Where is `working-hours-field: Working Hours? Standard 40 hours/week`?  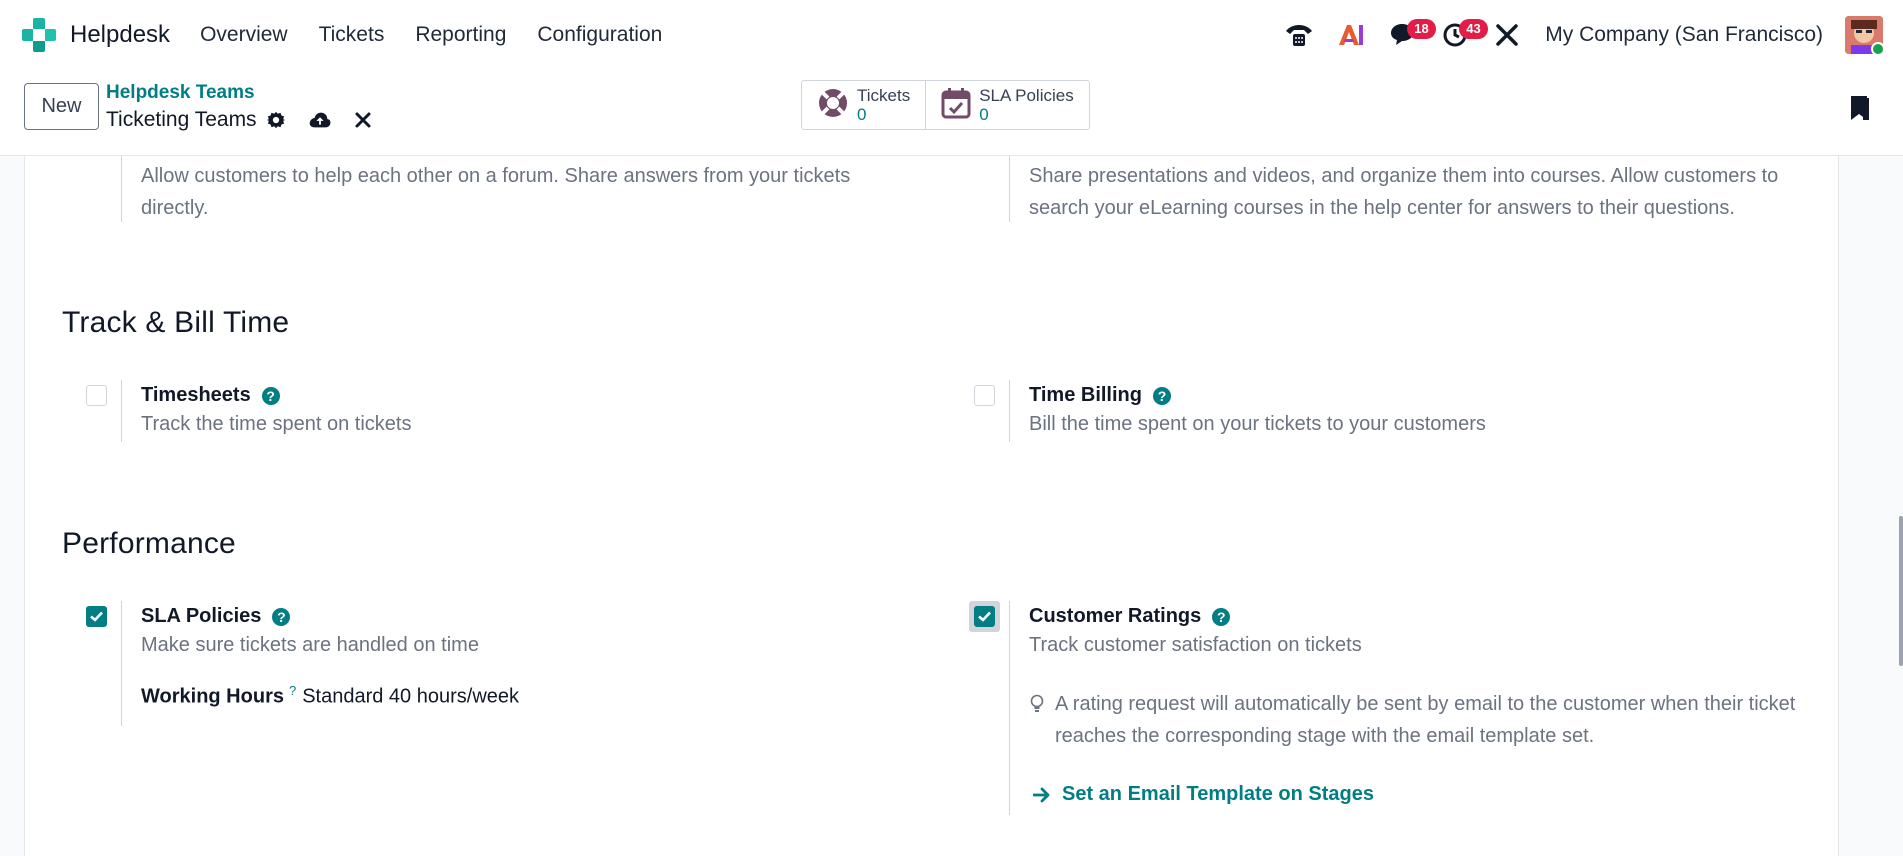 working-hours-field: Working Hours? Standard 40 hours/week is located at coordinates (330, 696).